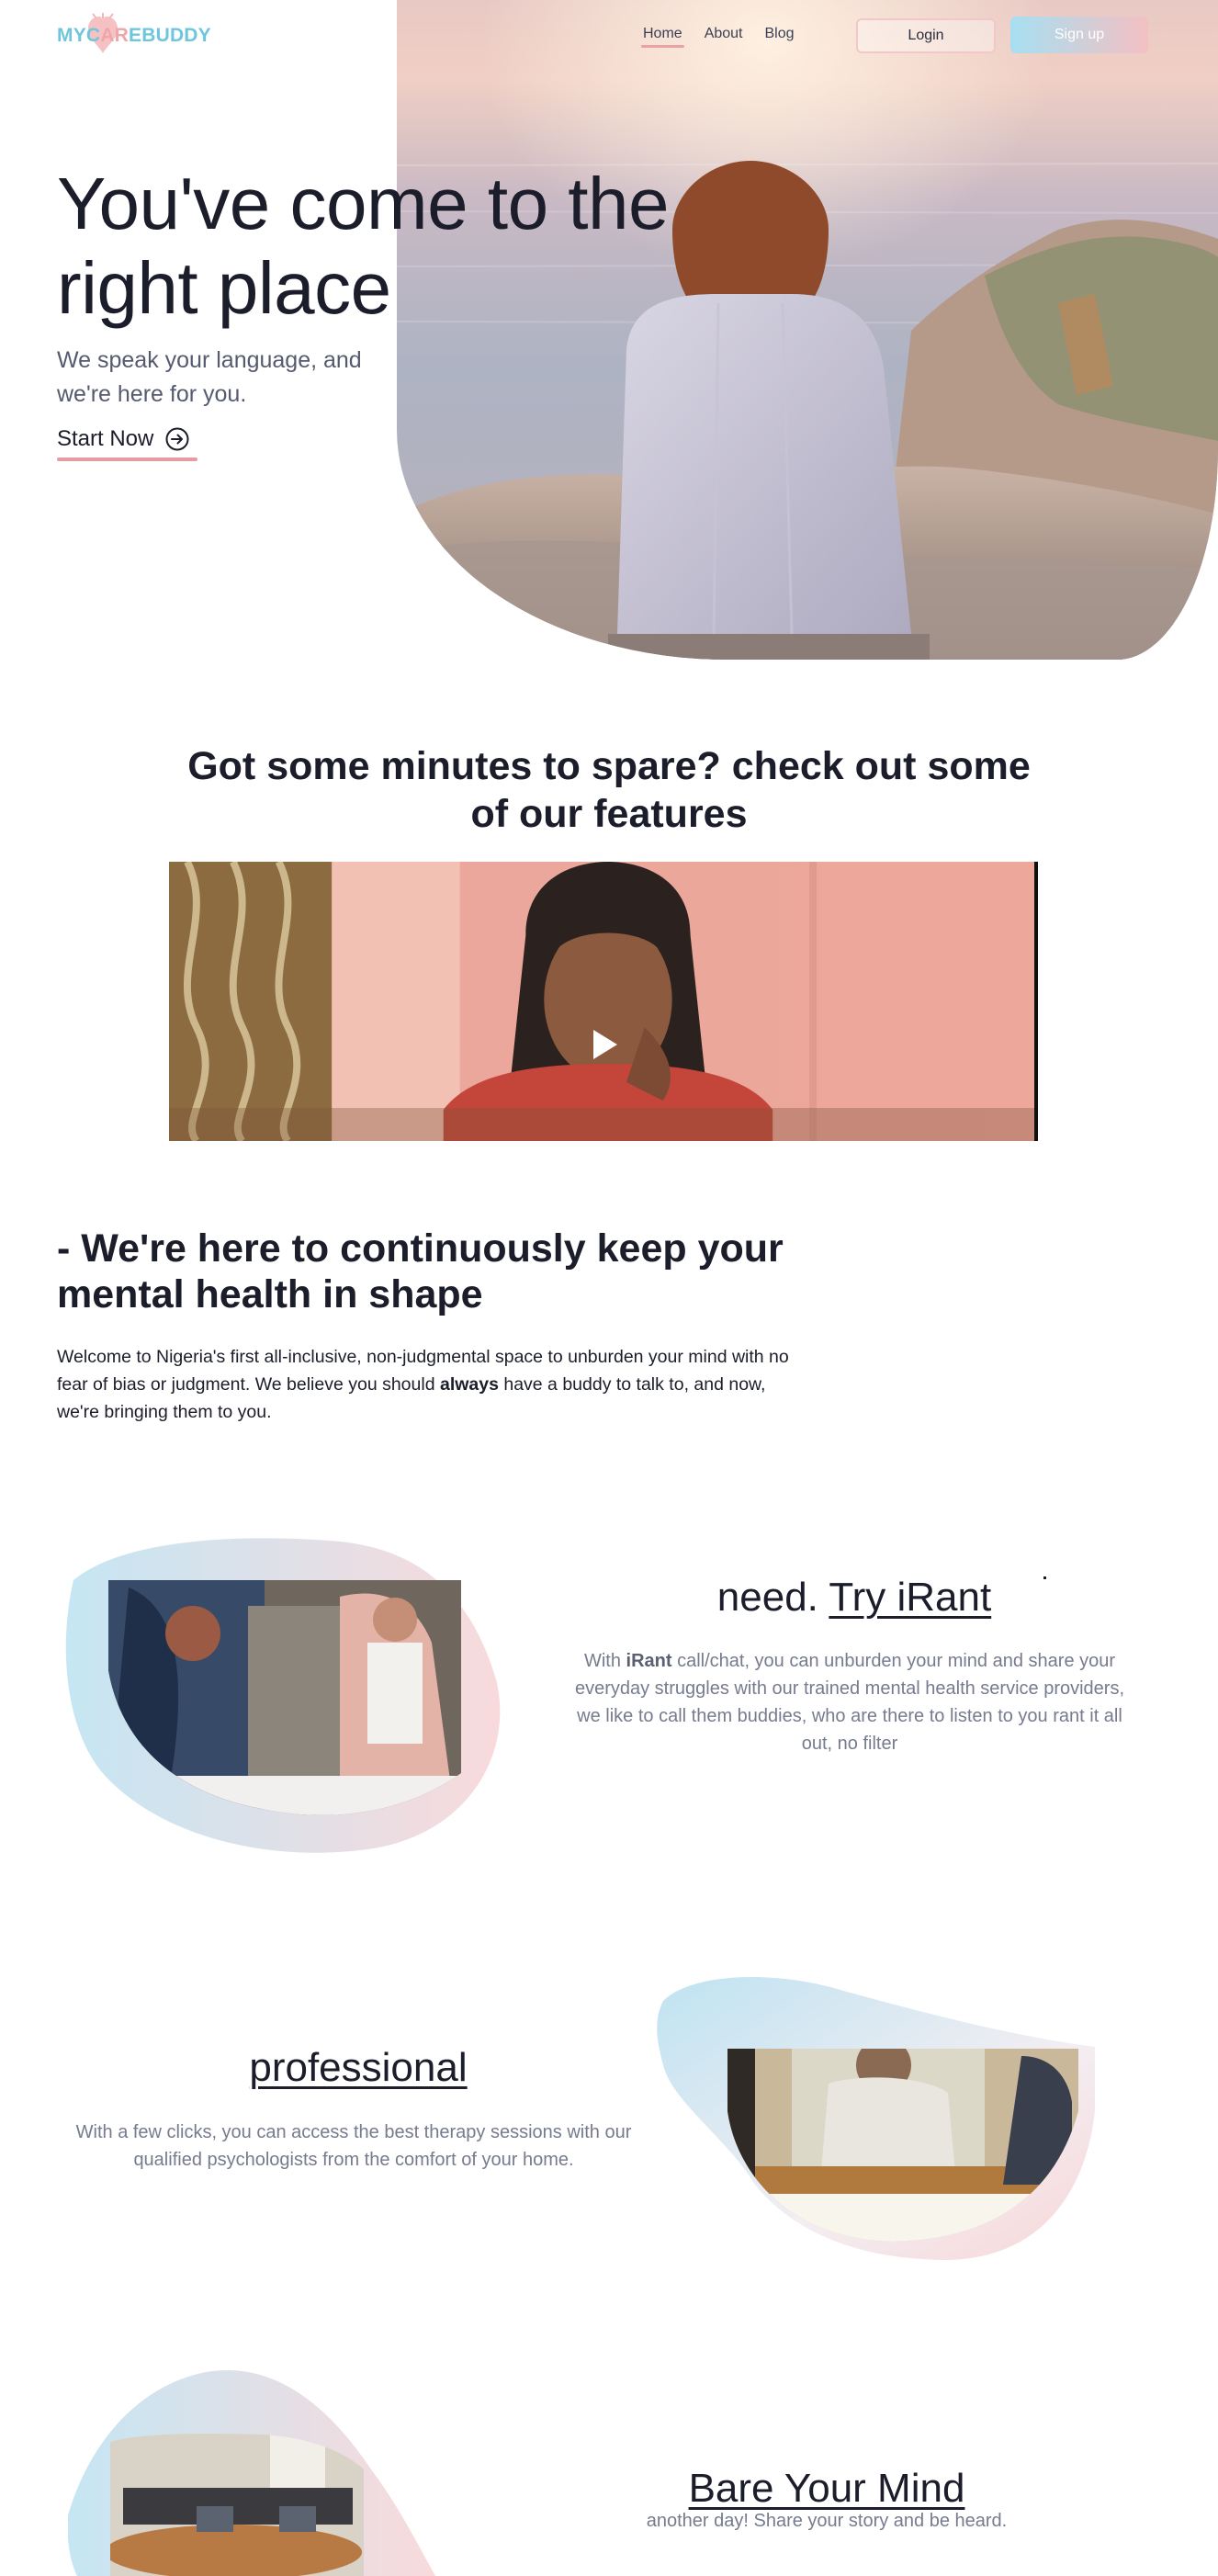 The image size is (1218, 2576). I want to click on irant-heading-tick, so click(1044, 1577).